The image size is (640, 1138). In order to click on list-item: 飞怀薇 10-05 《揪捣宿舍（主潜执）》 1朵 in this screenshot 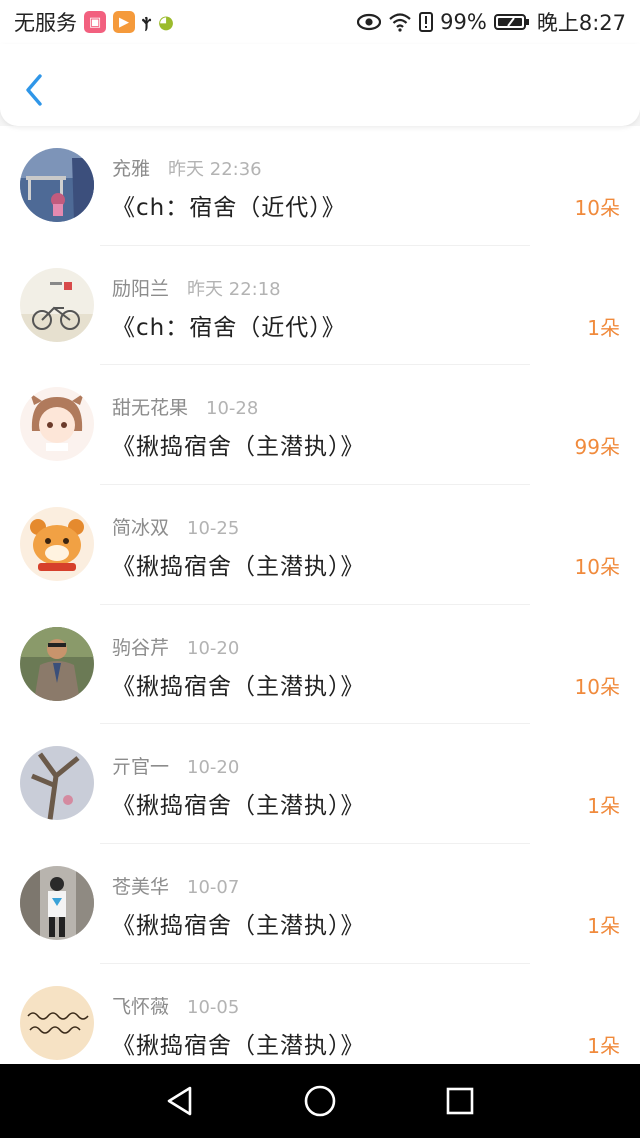, I will do `click(320, 1014)`.